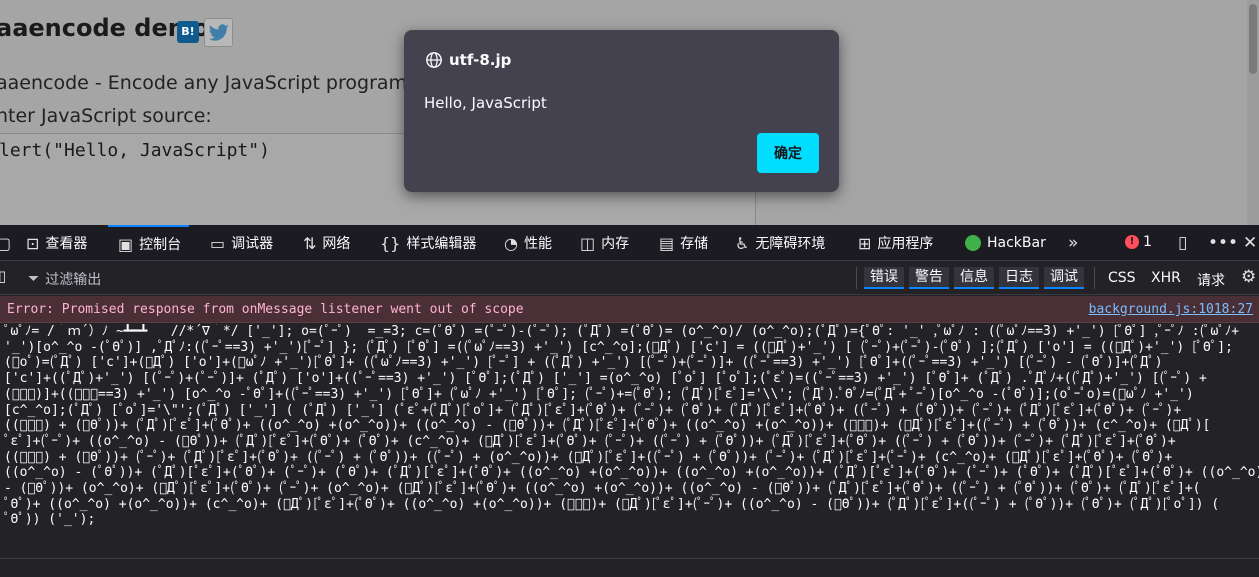 The width and height of the screenshot is (1259, 577). Describe the element at coordinates (1064, 278) in the screenshot. I see `filter-debug-button: 调试` at that location.